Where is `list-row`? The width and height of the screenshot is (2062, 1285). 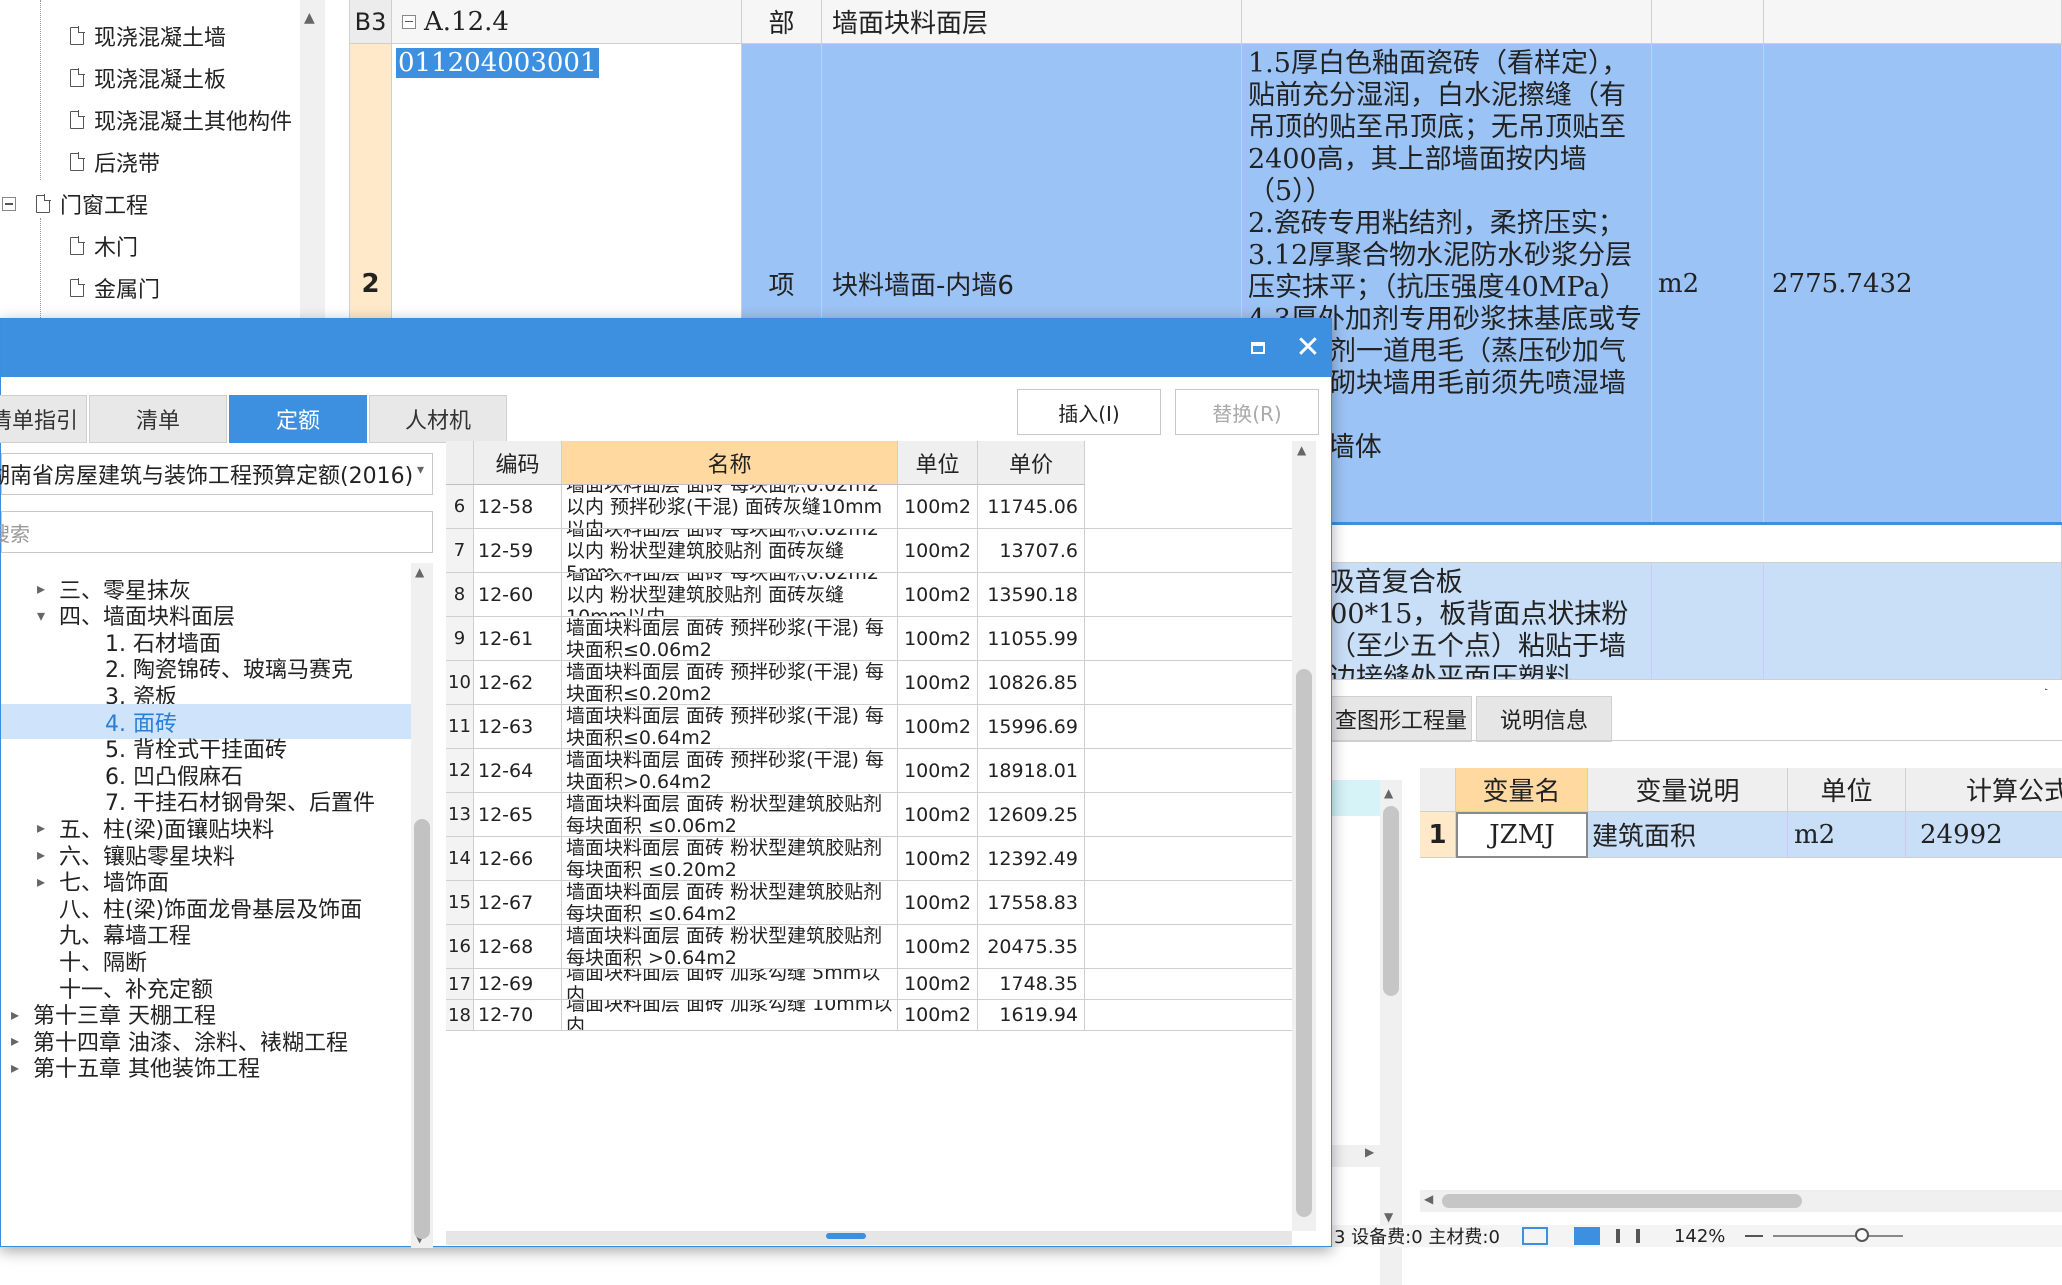 list-row is located at coordinates (1355, 798).